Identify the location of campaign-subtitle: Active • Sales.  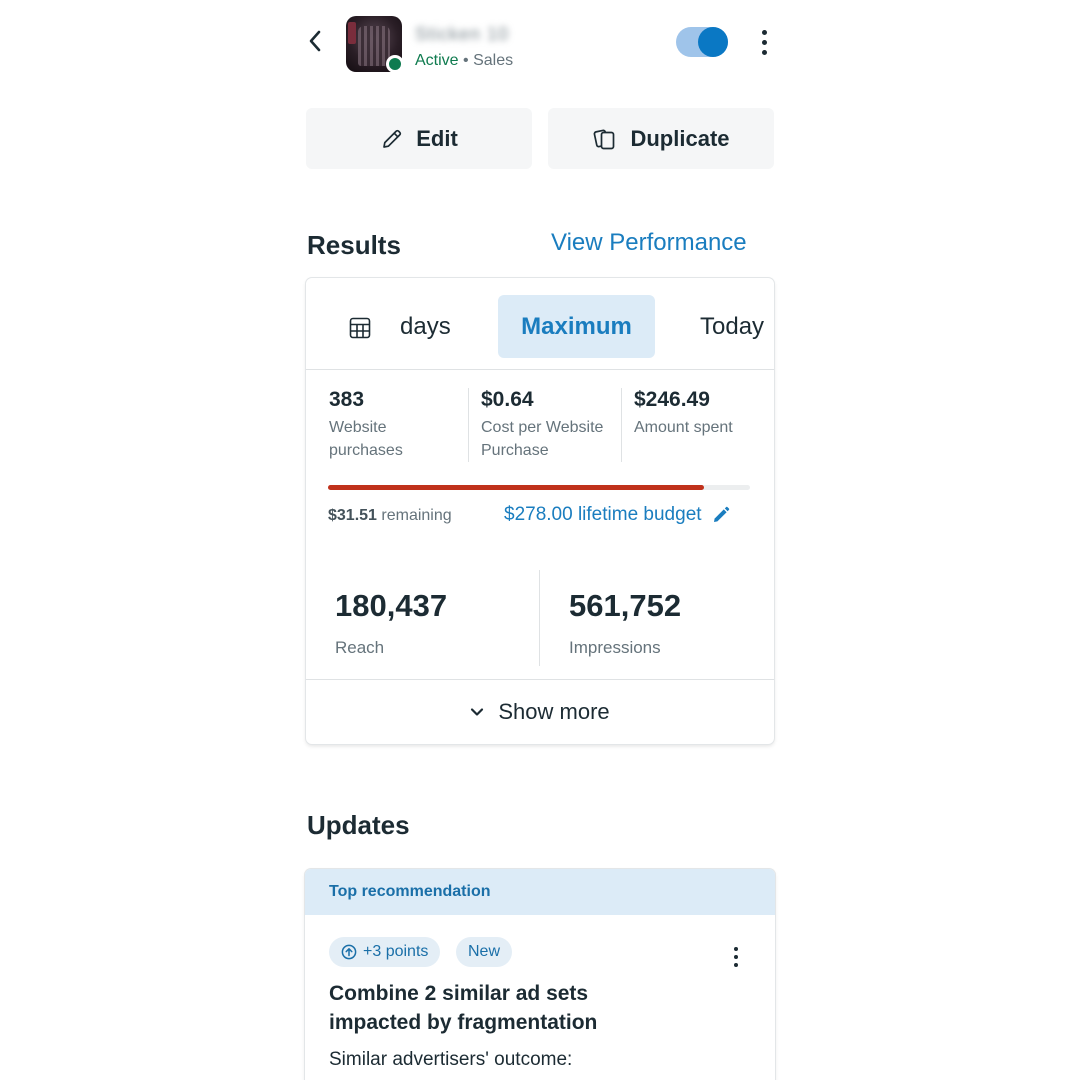
(464, 61).